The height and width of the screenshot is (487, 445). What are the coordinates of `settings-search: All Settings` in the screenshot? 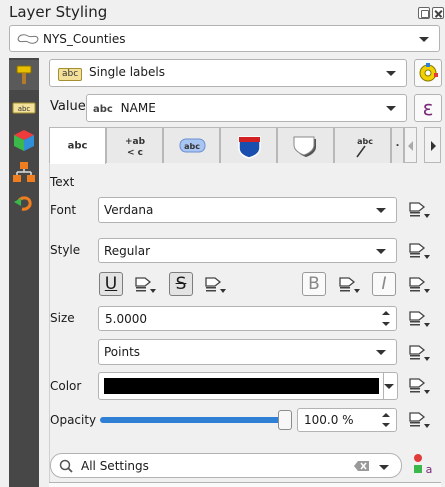 It's located at (226, 465).